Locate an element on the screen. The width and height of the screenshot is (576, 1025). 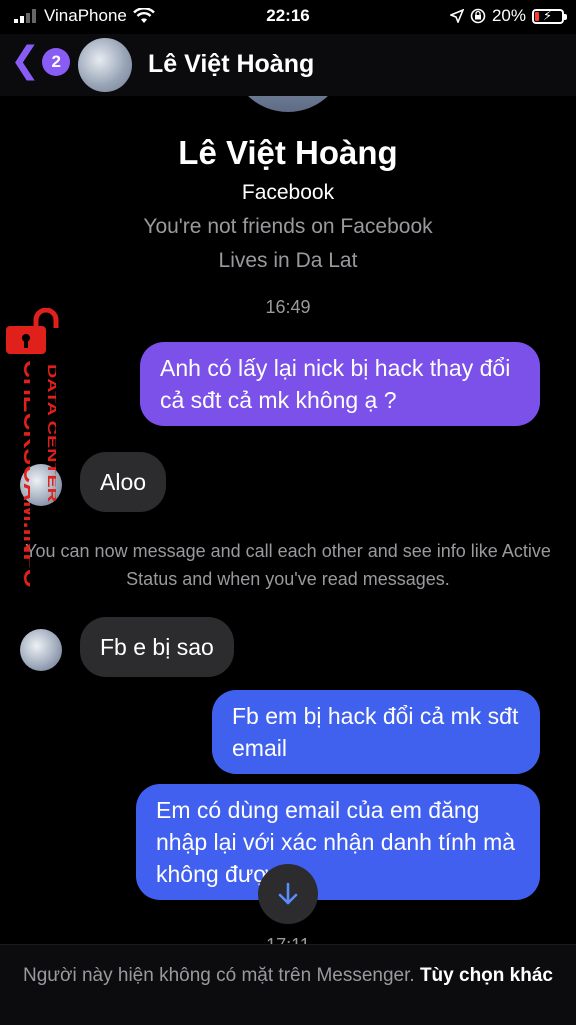
watermark-main: CHECKSCAM.INFO is located at coordinates (24, 474).